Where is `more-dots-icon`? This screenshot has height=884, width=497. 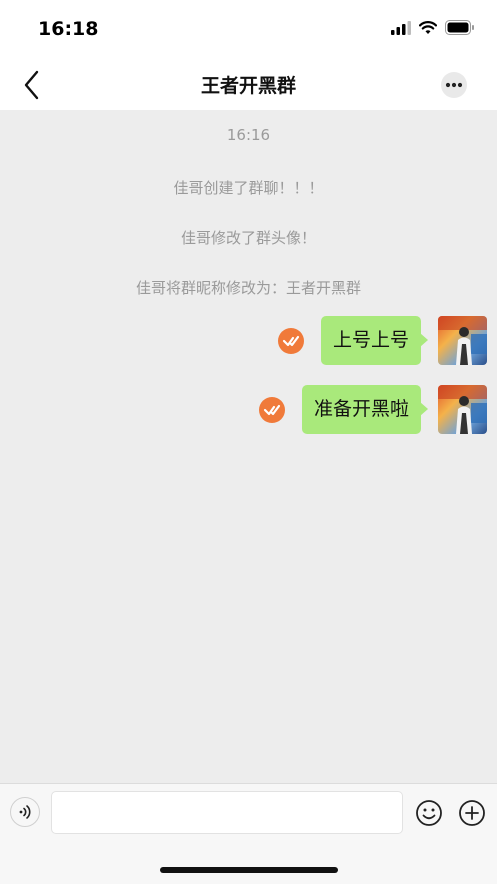 more-dots-icon is located at coordinates (454, 85).